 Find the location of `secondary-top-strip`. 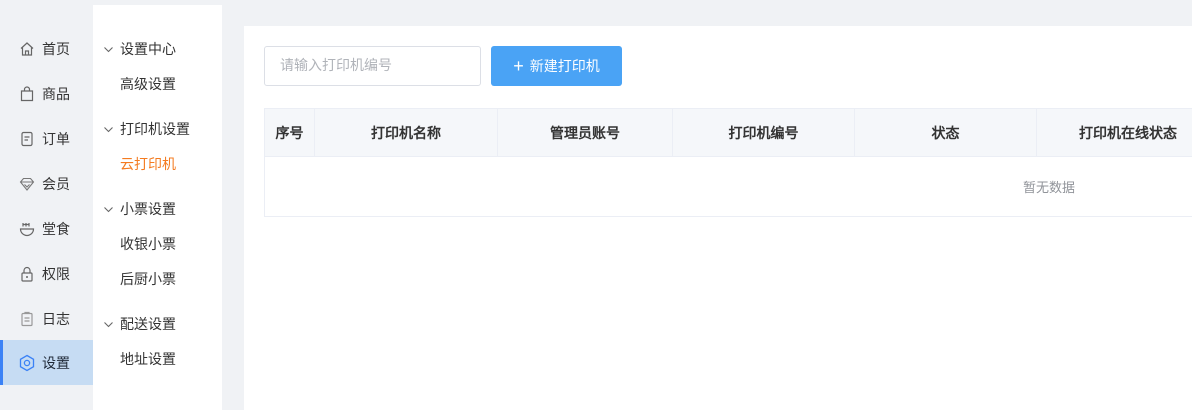

secondary-top-strip is located at coordinates (157, 2).